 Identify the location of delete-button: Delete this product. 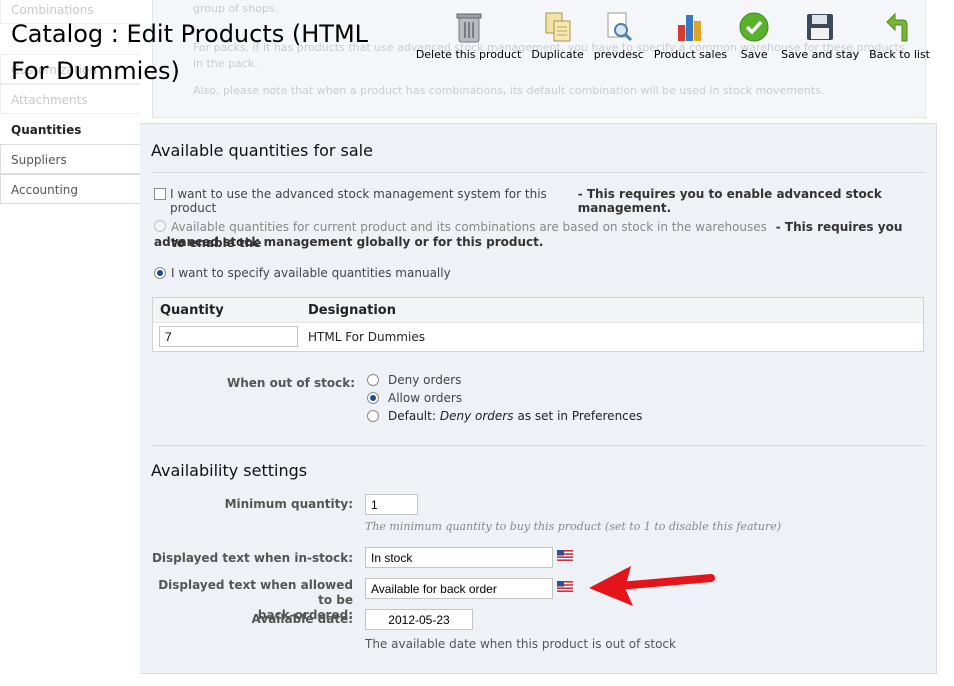
(468, 35).